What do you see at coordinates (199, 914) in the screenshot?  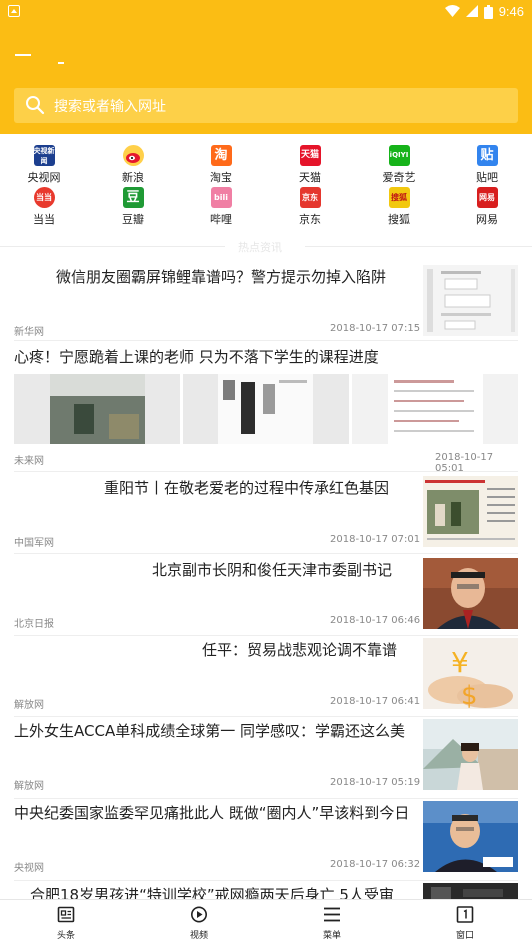 I see `play-icon` at bounding box center [199, 914].